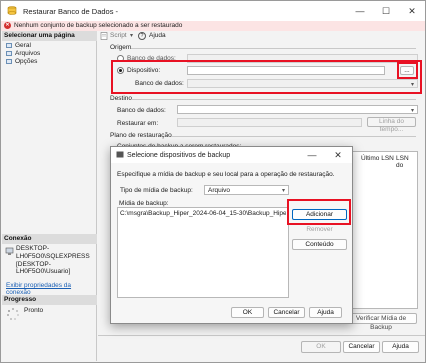  Describe the element at coordinates (118, 35) in the screenshot. I see `script-button: Script` at that location.